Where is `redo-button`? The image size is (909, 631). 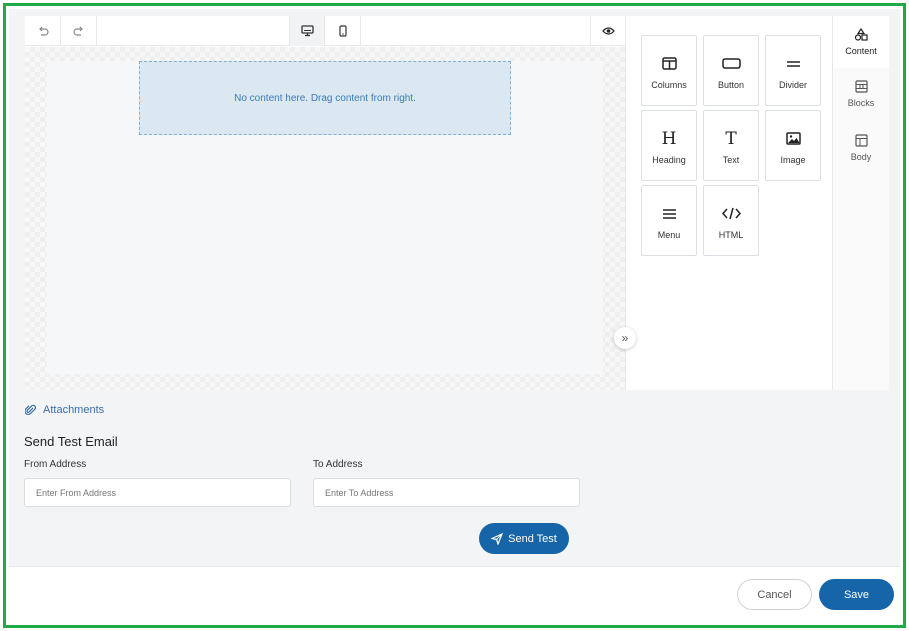
redo-button is located at coordinates (79, 31).